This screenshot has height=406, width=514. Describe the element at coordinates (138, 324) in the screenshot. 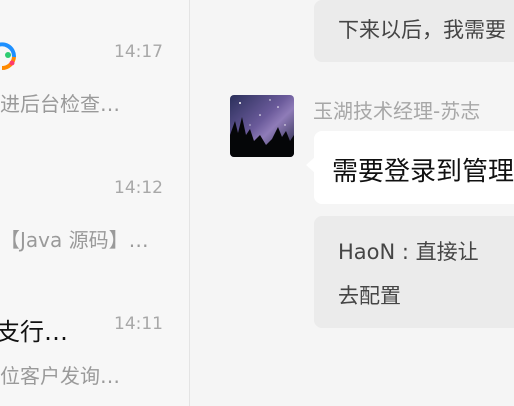

I see `chat-time: 14:11` at that location.